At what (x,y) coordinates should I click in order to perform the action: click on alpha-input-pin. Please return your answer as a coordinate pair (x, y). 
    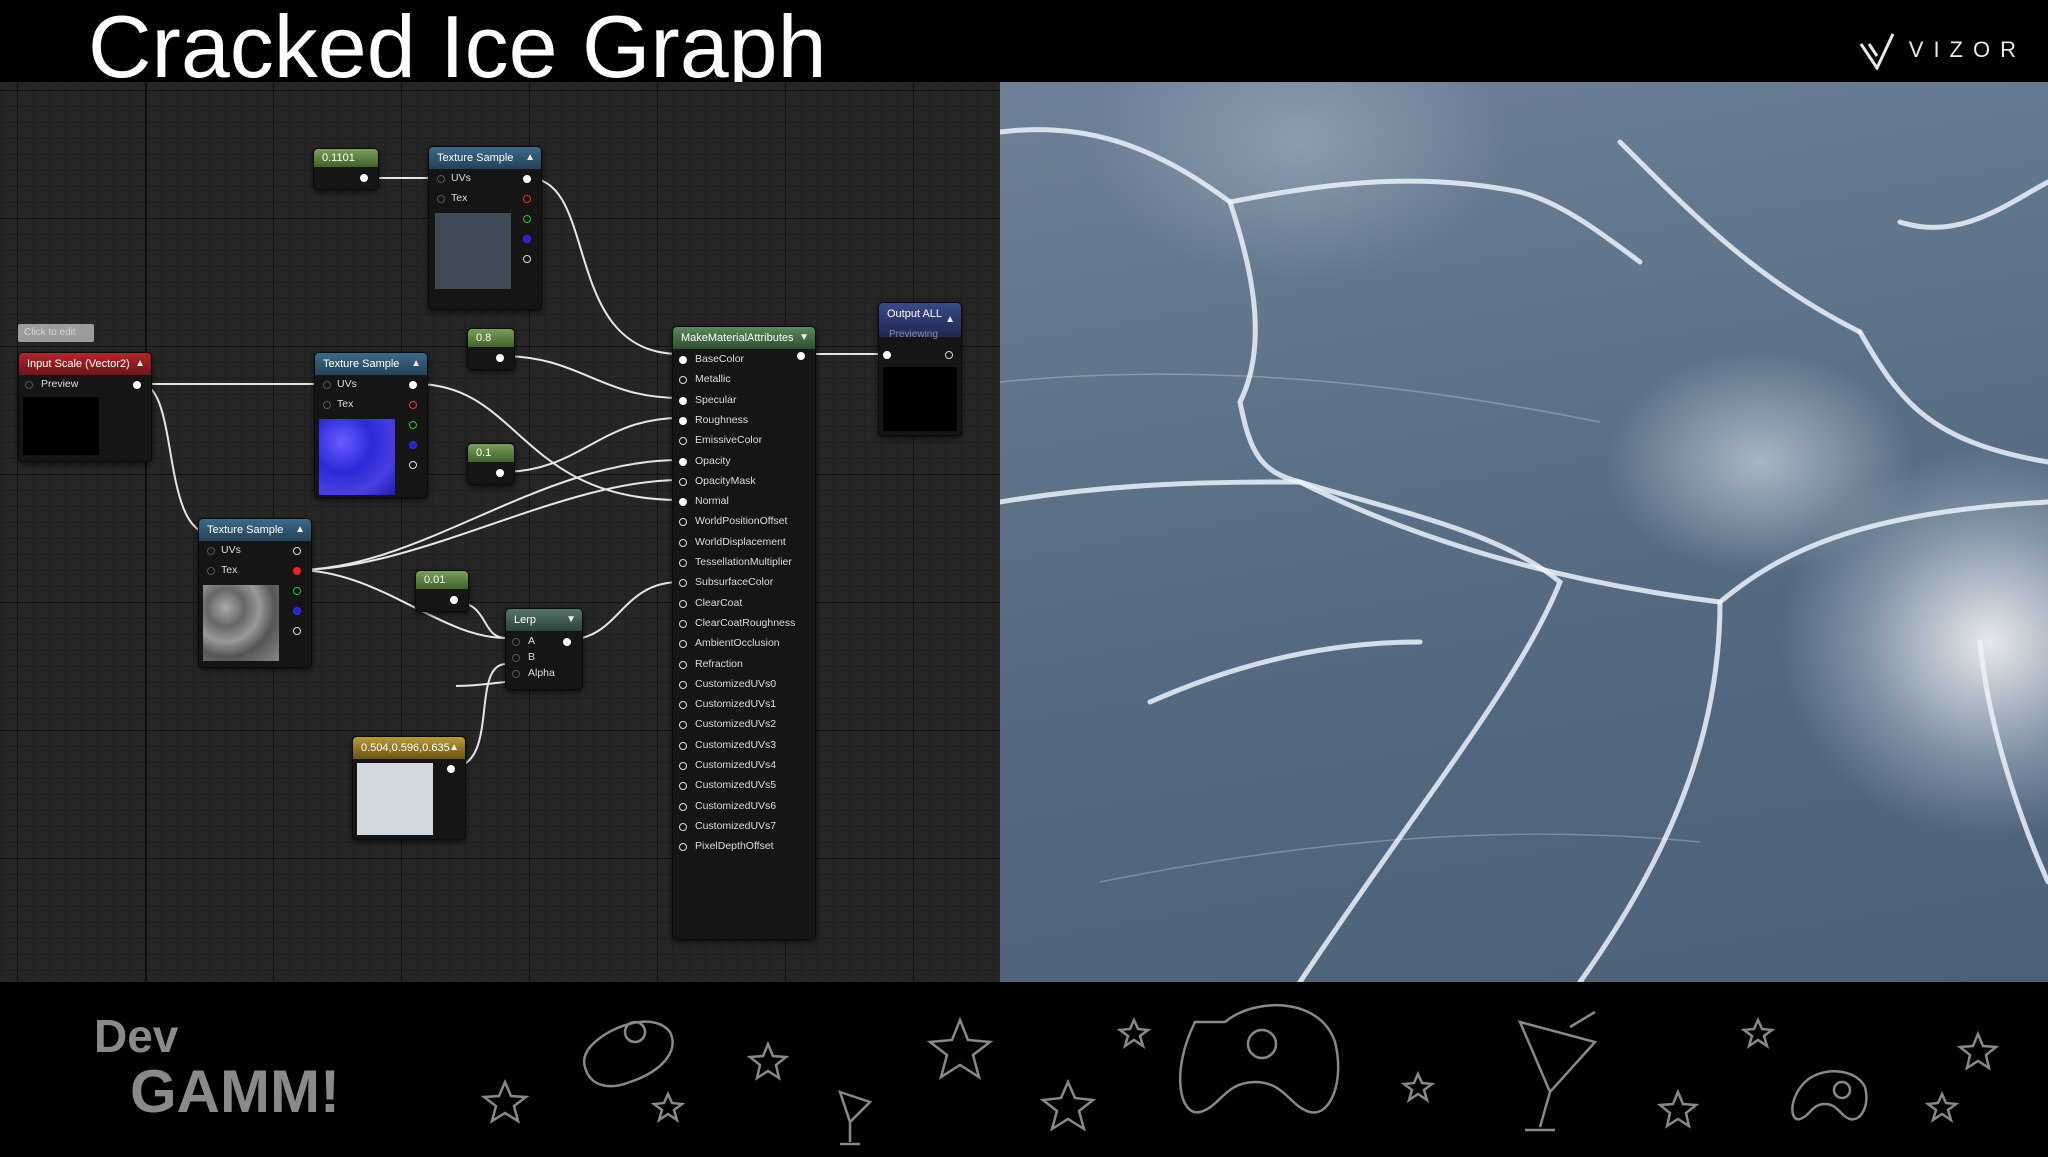
    Looking at the image, I should click on (516, 674).